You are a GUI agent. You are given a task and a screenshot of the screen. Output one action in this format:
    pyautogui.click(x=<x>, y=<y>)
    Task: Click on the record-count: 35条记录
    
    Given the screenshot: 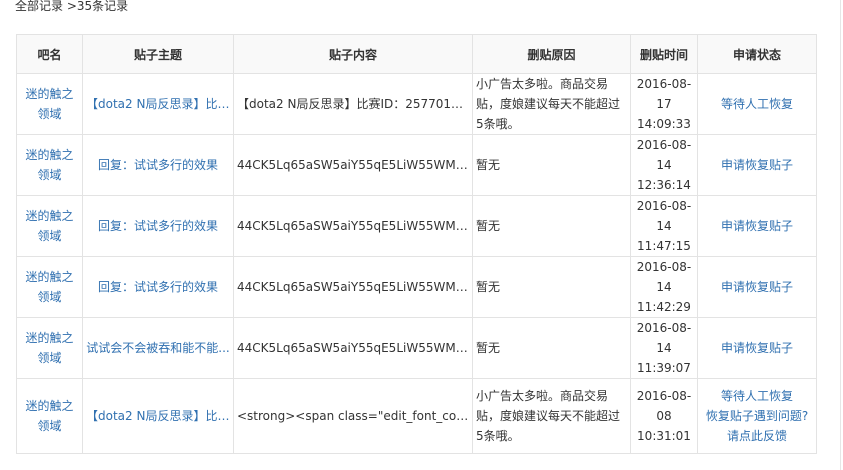 What is the action you would take?
    pyautogui.click(x=102, y=6)
    